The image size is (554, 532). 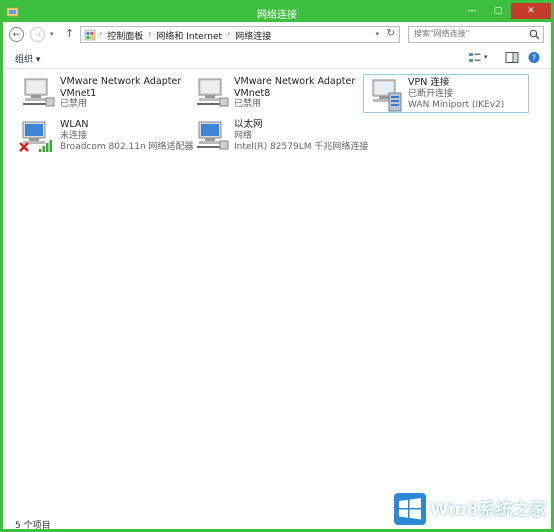 I want to click on close-icon: ✕, so click(x=531, y=11).